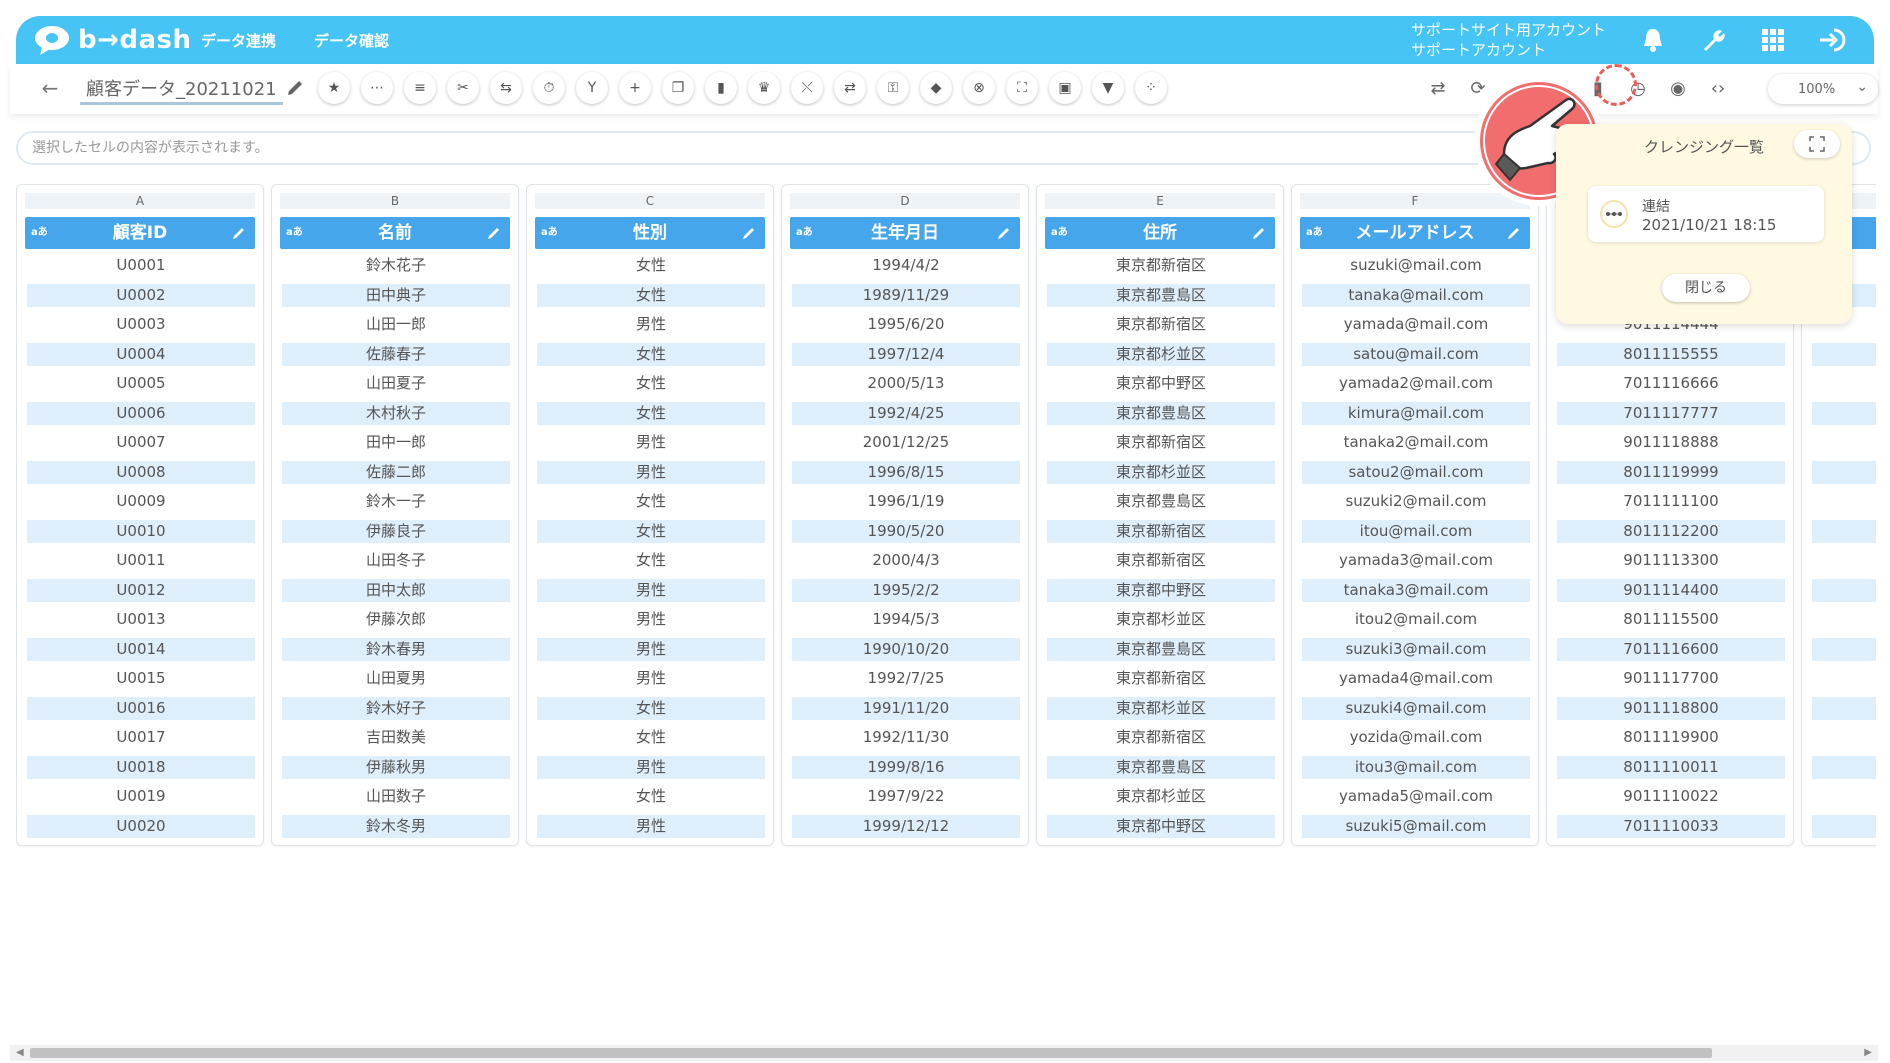 The width and height of the screenshot is (1890, 1063). Describe the element at coordinates (141, 737) in the screenshot. I see `table-cell: U0017` at that location.